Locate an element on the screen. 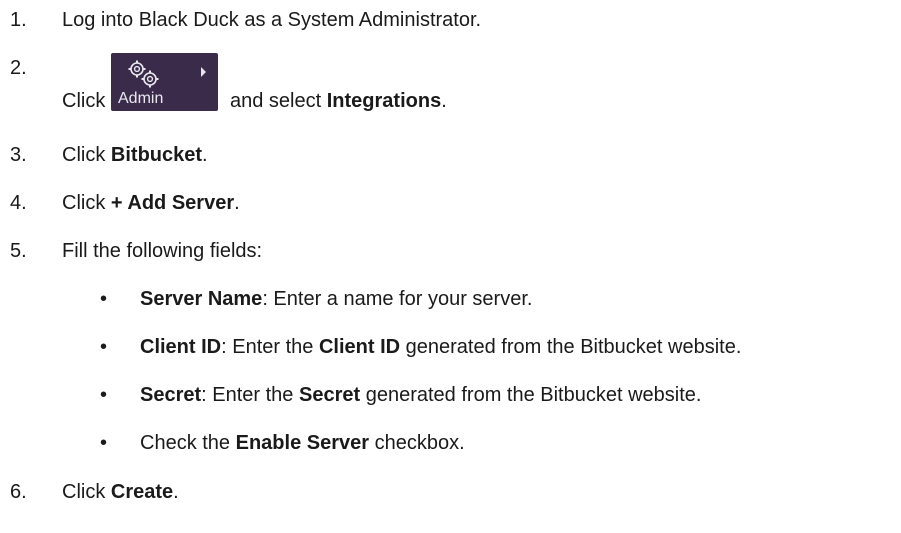  step-text: Click Bitbucket. is located at coordinates (135, 155).